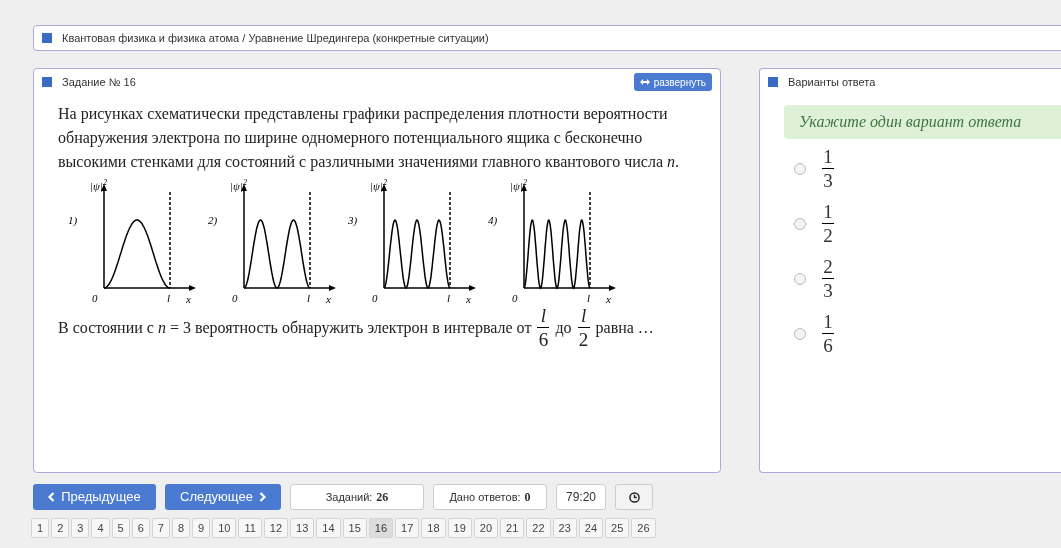 The height and width of the screenshot is (548, 1061). I want to click on fraction: l 2, so click(583, 327).